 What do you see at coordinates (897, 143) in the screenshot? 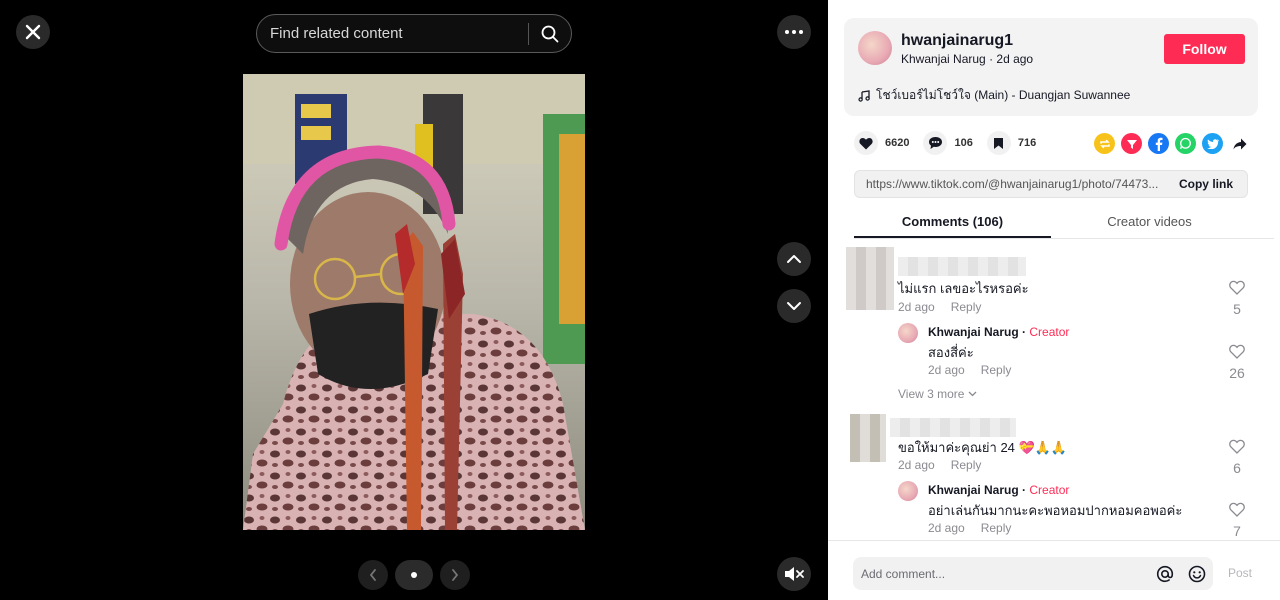
I see `like-count: 6620` at bounding box center [897, 143].